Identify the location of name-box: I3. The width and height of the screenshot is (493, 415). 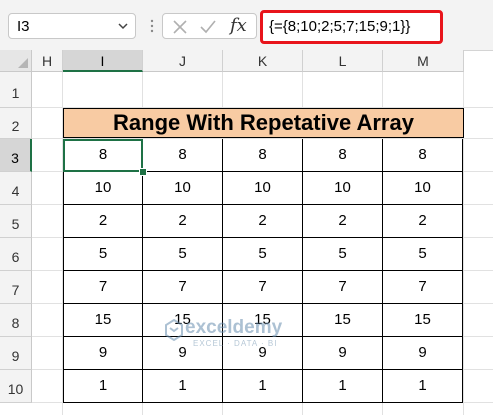
(72, 26).